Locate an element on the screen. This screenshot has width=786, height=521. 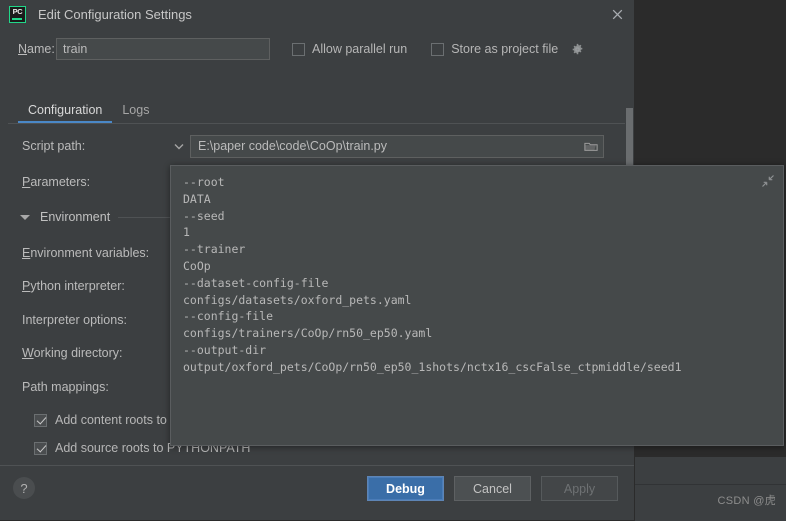
cancel-button: Cancel is located at coordinates (492, 488).